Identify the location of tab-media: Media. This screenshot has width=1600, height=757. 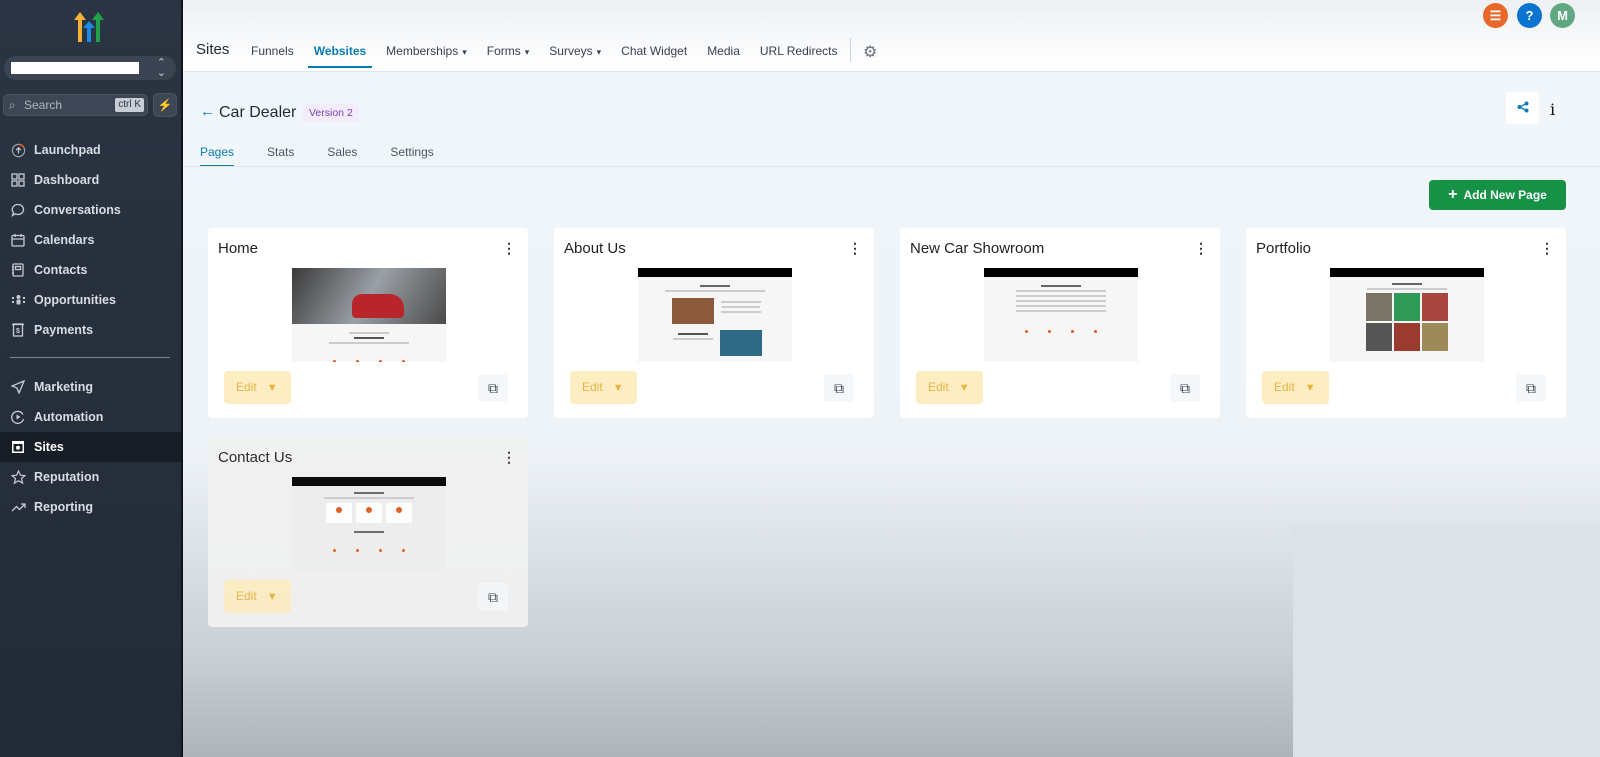
(723, 57).